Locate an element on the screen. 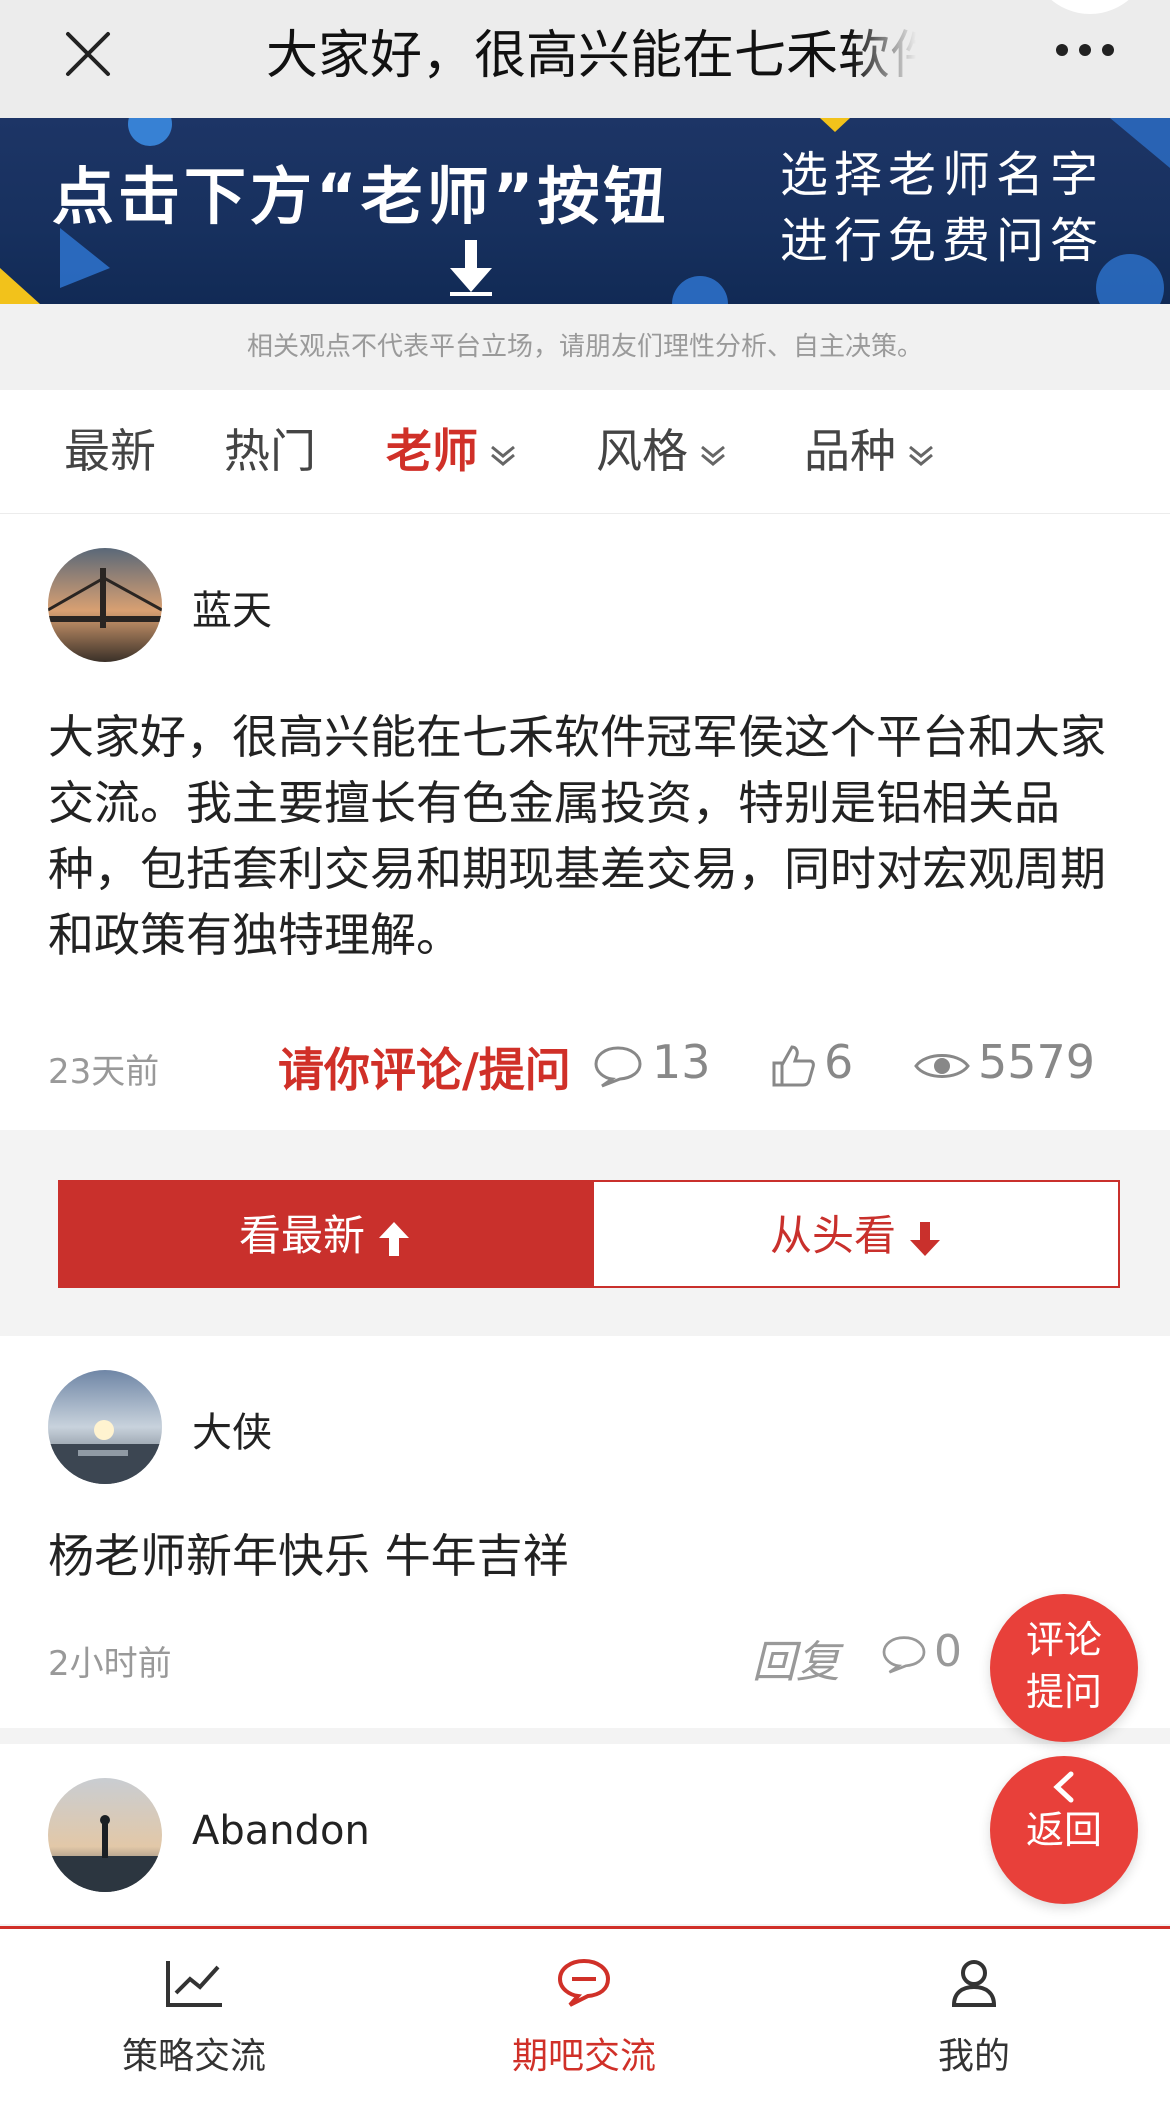  arrow-up-icon is located at coordinates (394, 1238).